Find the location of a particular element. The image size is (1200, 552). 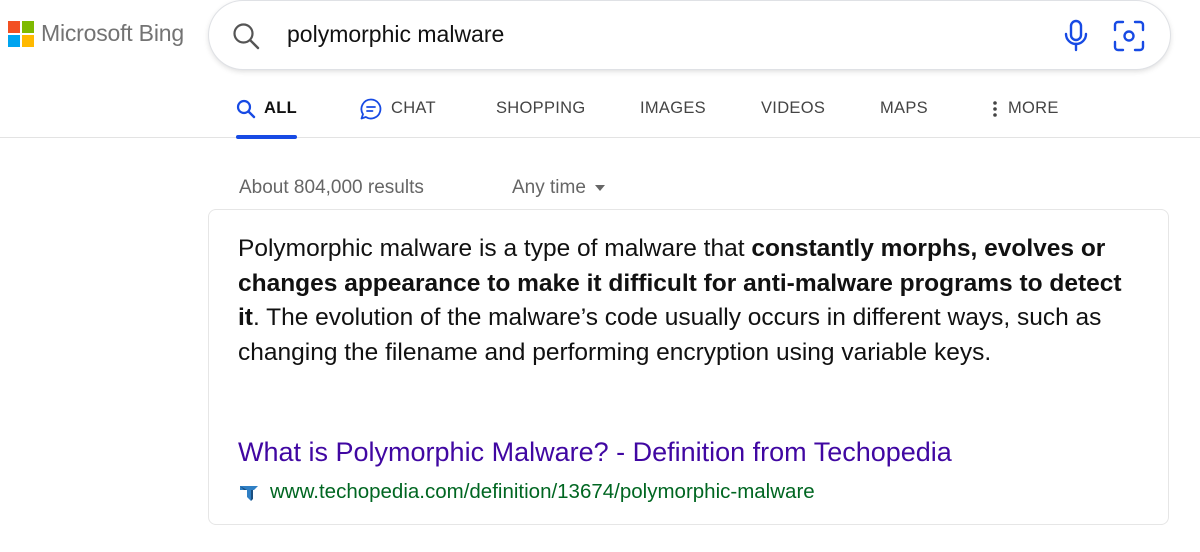

tab-label: MORE is located at coordinates (1033, 108).